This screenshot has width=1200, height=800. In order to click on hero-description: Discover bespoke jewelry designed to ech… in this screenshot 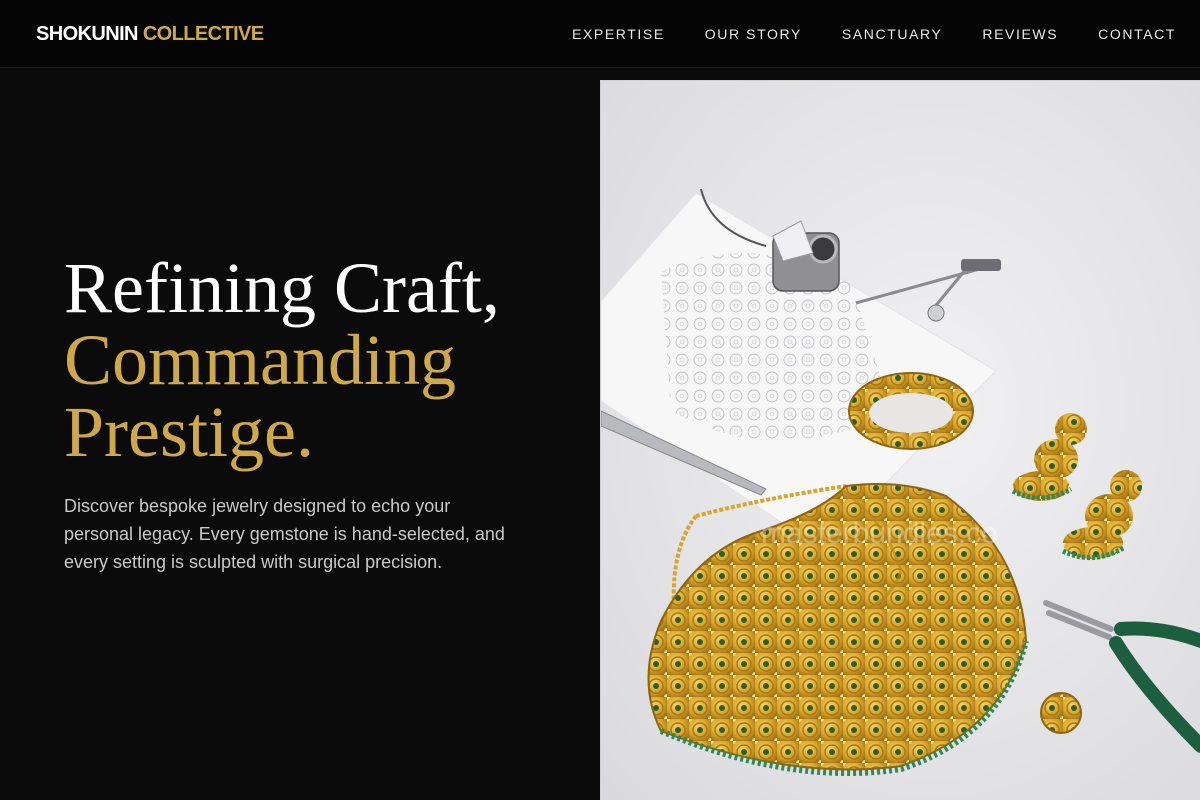, I will do `click(284, 534)`.